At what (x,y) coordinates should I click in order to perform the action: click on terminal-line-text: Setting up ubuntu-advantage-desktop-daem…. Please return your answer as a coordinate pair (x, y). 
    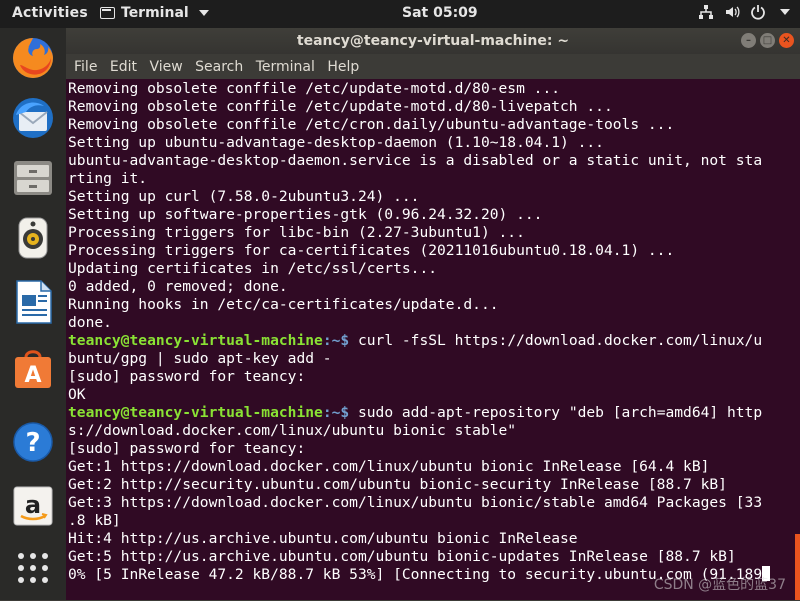
    Looking at the image, I should click on (336, 142).